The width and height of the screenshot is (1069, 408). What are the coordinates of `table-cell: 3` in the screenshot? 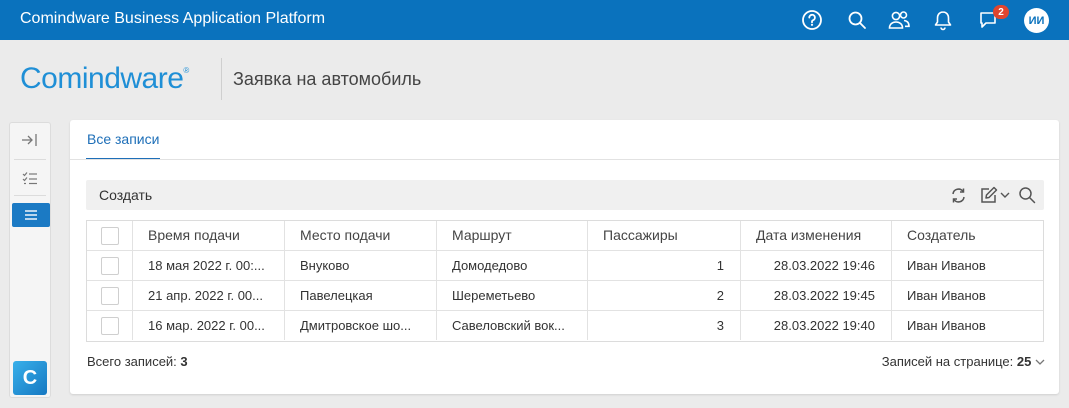 It's located at (664, 325).